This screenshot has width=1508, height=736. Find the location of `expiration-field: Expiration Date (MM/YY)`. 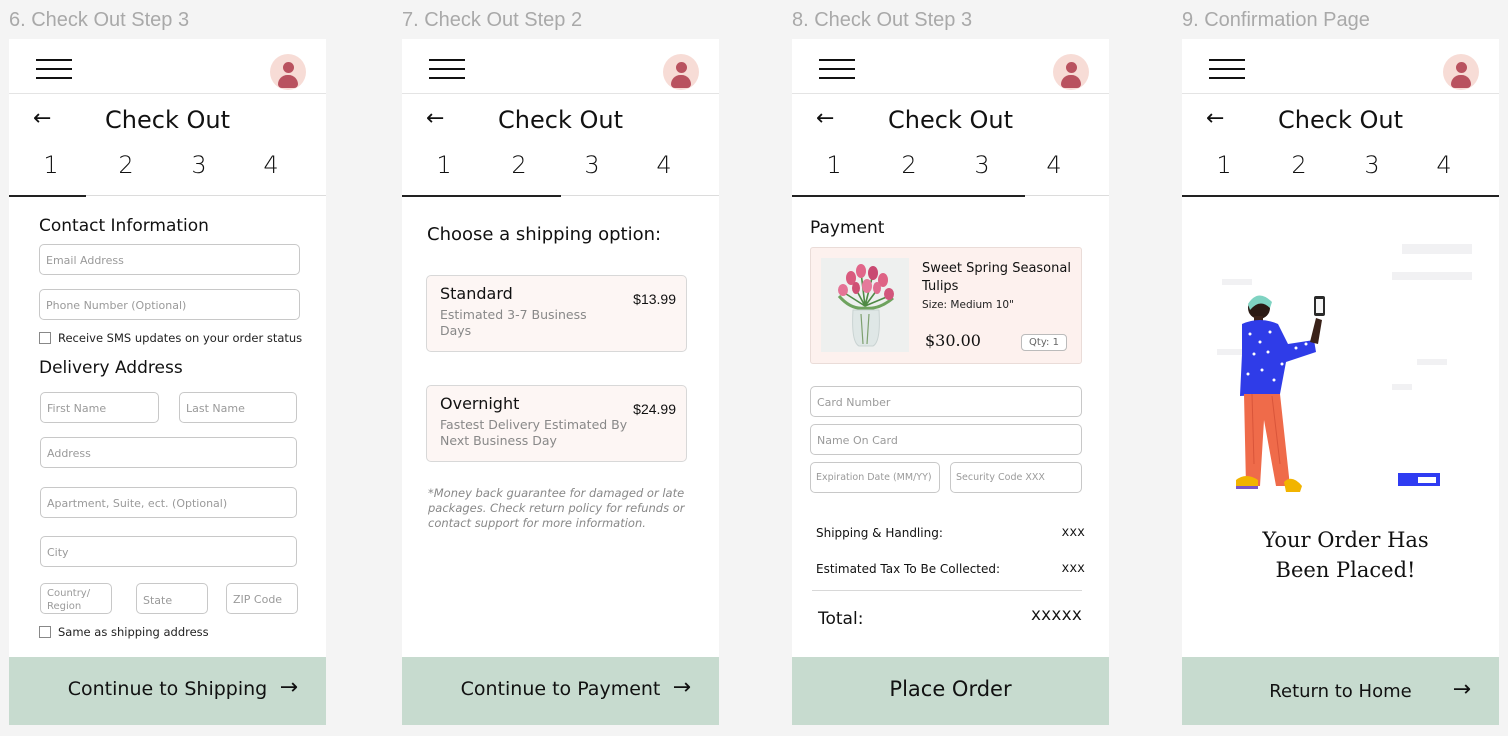

expiration-field: Expiration Date (MM/YY) is located at coordinates (875, 477).